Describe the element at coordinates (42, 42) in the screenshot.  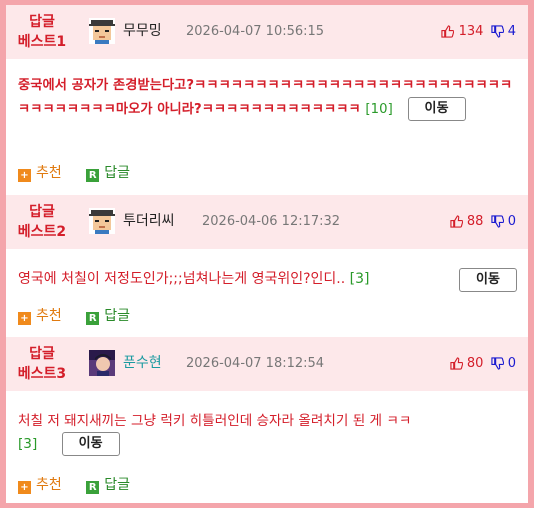
I see `rank-best-label: 베스트1` at that location.